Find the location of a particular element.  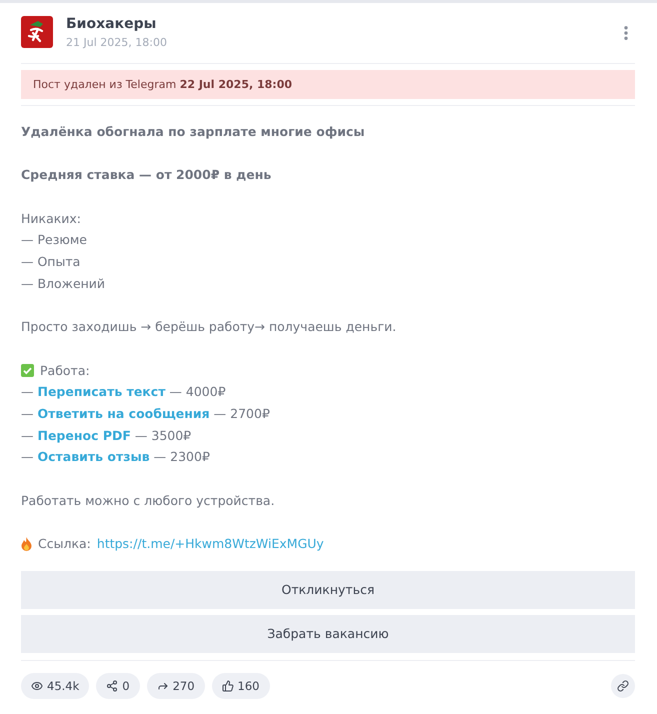

post-text: Средняя ставка — от 2000₽ в день is located at coordinates (146, 175).